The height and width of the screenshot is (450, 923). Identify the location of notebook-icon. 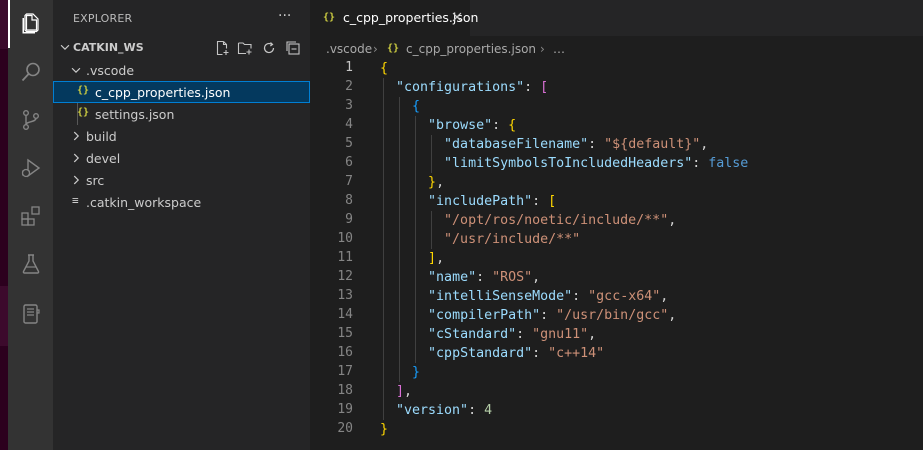
(31, 314).